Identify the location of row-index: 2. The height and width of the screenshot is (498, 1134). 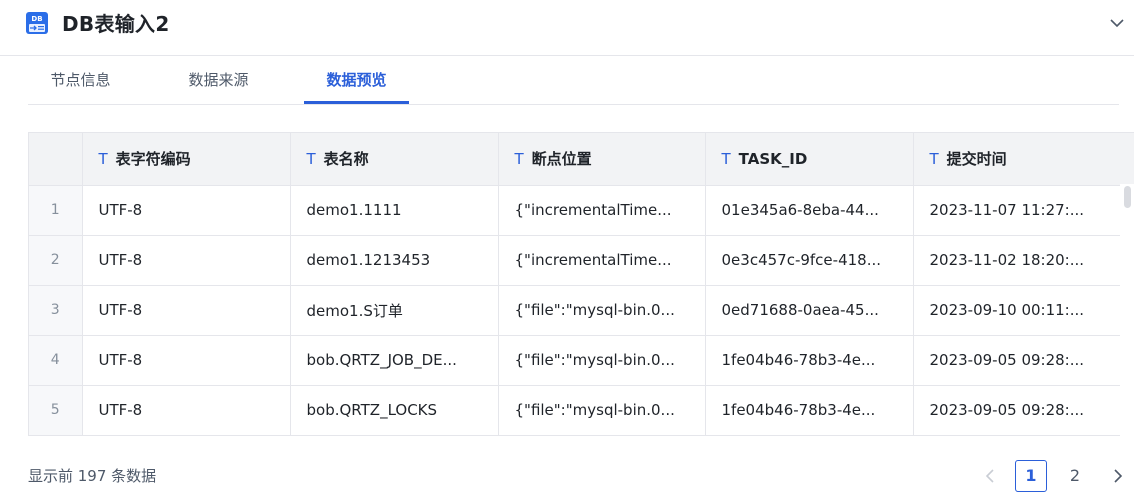
(56, 260).